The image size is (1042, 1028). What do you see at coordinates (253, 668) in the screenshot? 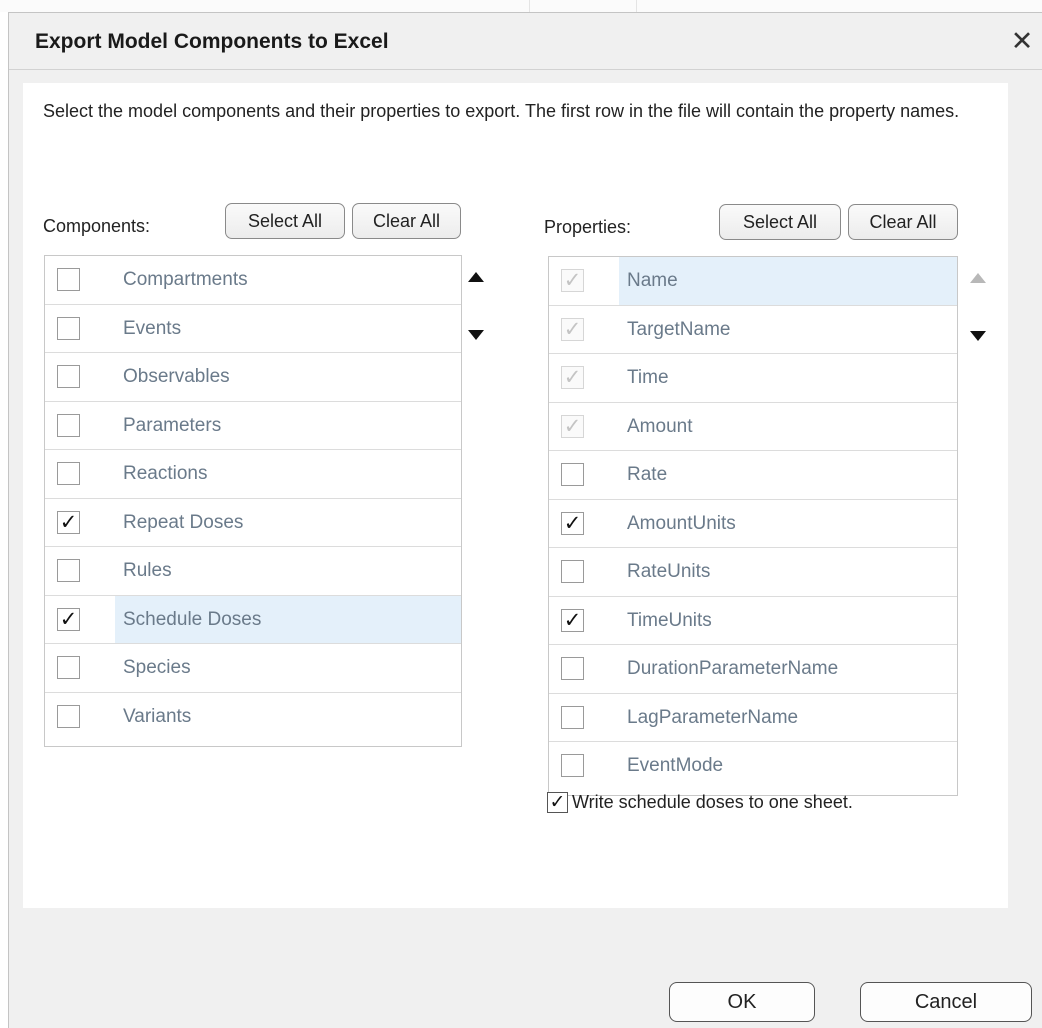
I see `component-row: Species` at bounding box center [253, 668].